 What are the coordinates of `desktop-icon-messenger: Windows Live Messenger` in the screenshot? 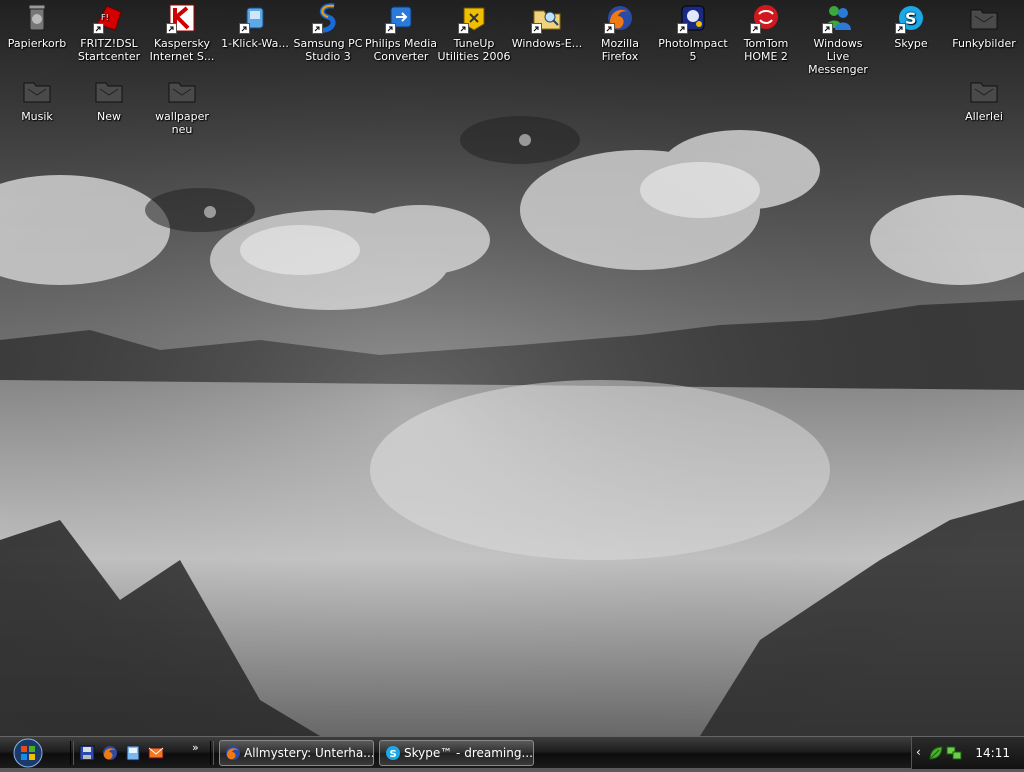 It's located at (838, 39).